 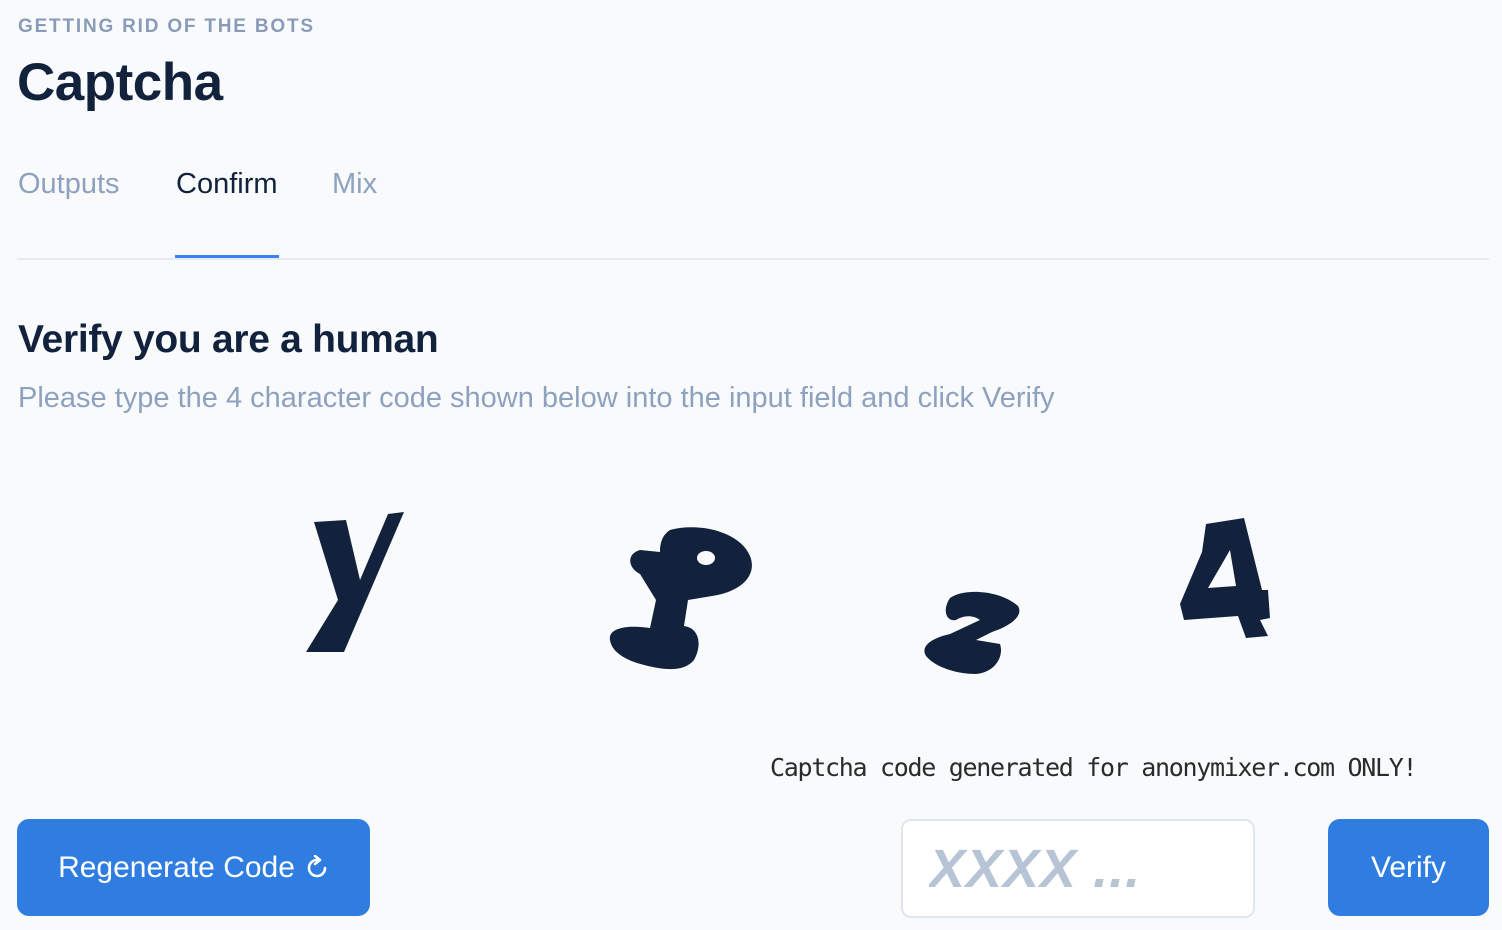 I want to click on tab-bar: Outputs Confirm Mix, so click(x=753, y=210).